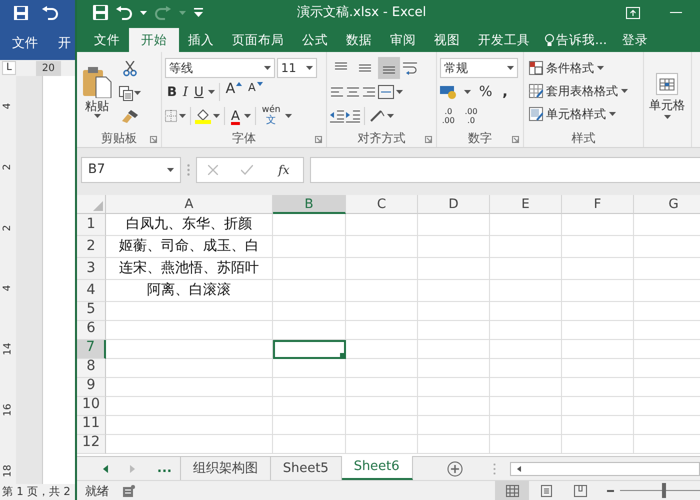 This screenshot has width=700, height=500. Describe the element at coordinates (258, 40) in the screenshot. I see `ribbon-tab: 页面布局` at that location.